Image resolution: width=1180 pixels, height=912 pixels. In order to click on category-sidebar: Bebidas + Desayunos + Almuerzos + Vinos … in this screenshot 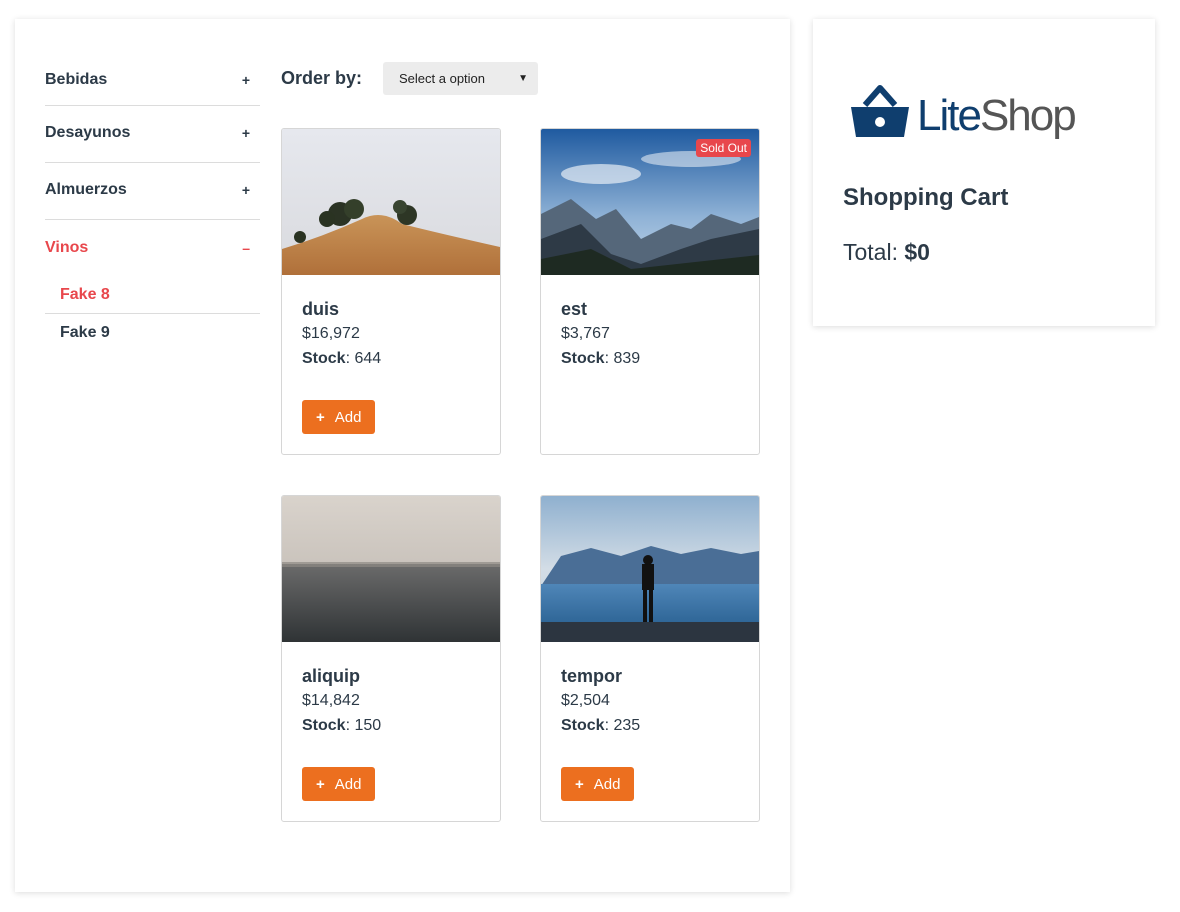, I will do `click(152, 204)`.